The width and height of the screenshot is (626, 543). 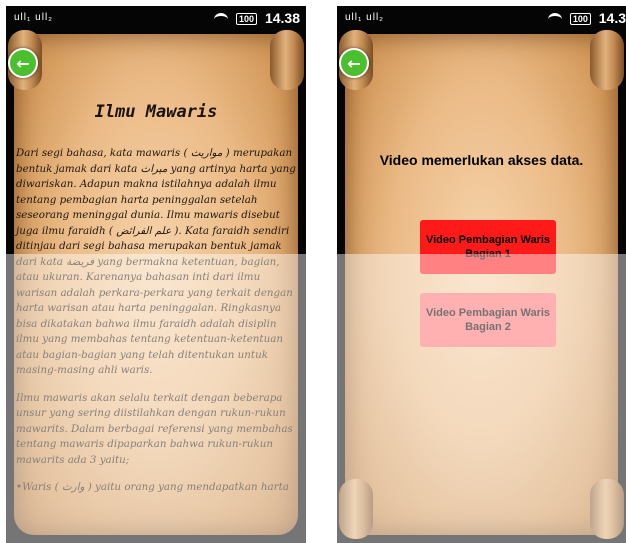 What do you see at coordinates (481, 160) in the screenshot?
I see `data-access-notice: Video memerlukan akses data.` at bounding box center [481, 160].